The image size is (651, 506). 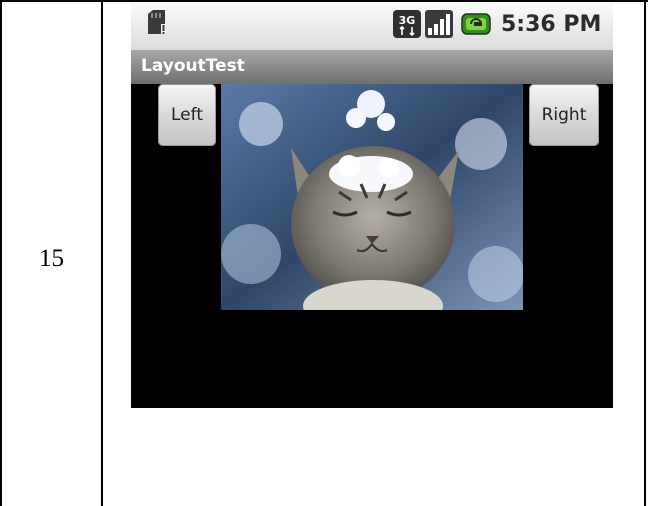 I want to click on sd-card-icon, so click(x=157, y=22).